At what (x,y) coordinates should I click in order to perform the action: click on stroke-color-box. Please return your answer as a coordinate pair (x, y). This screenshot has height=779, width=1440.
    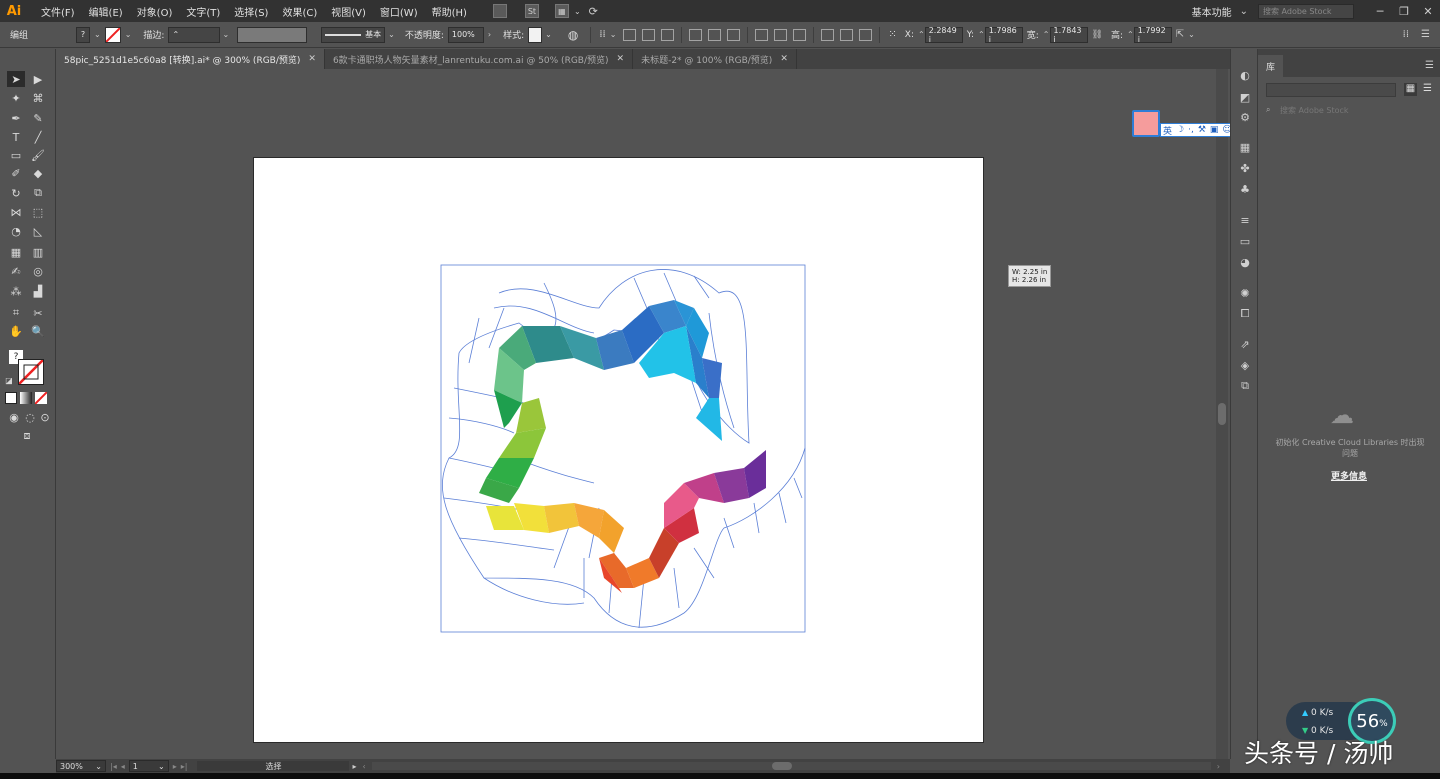
    Looking at the image, I should click on (31, 372).